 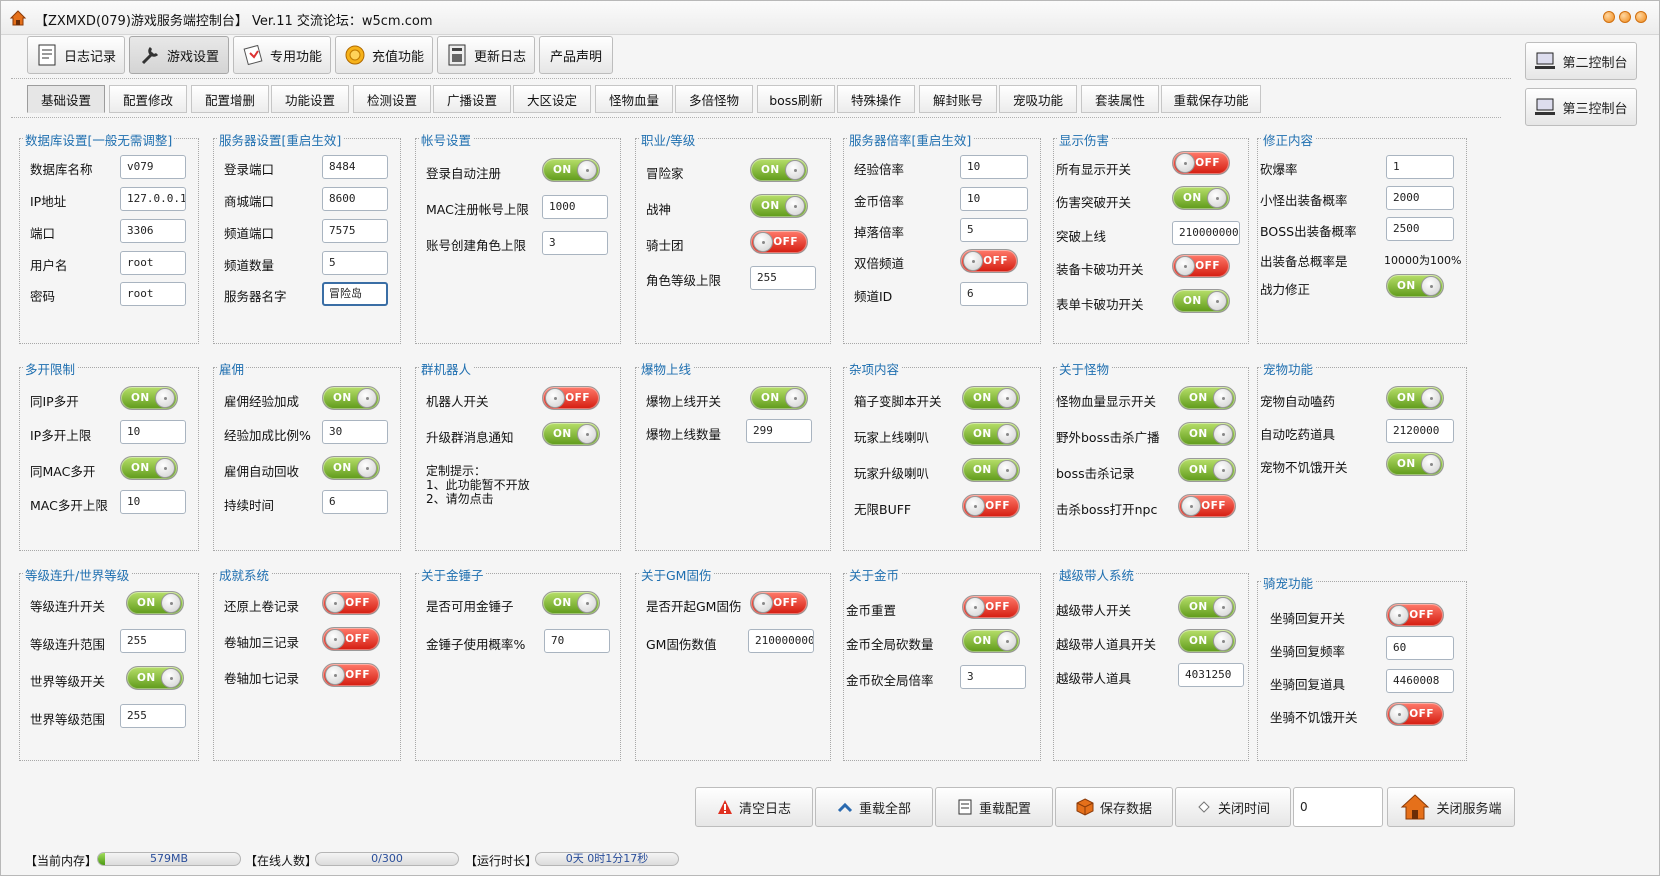 I want to click on role-limit-input: 3, so click(x=575, y=243).